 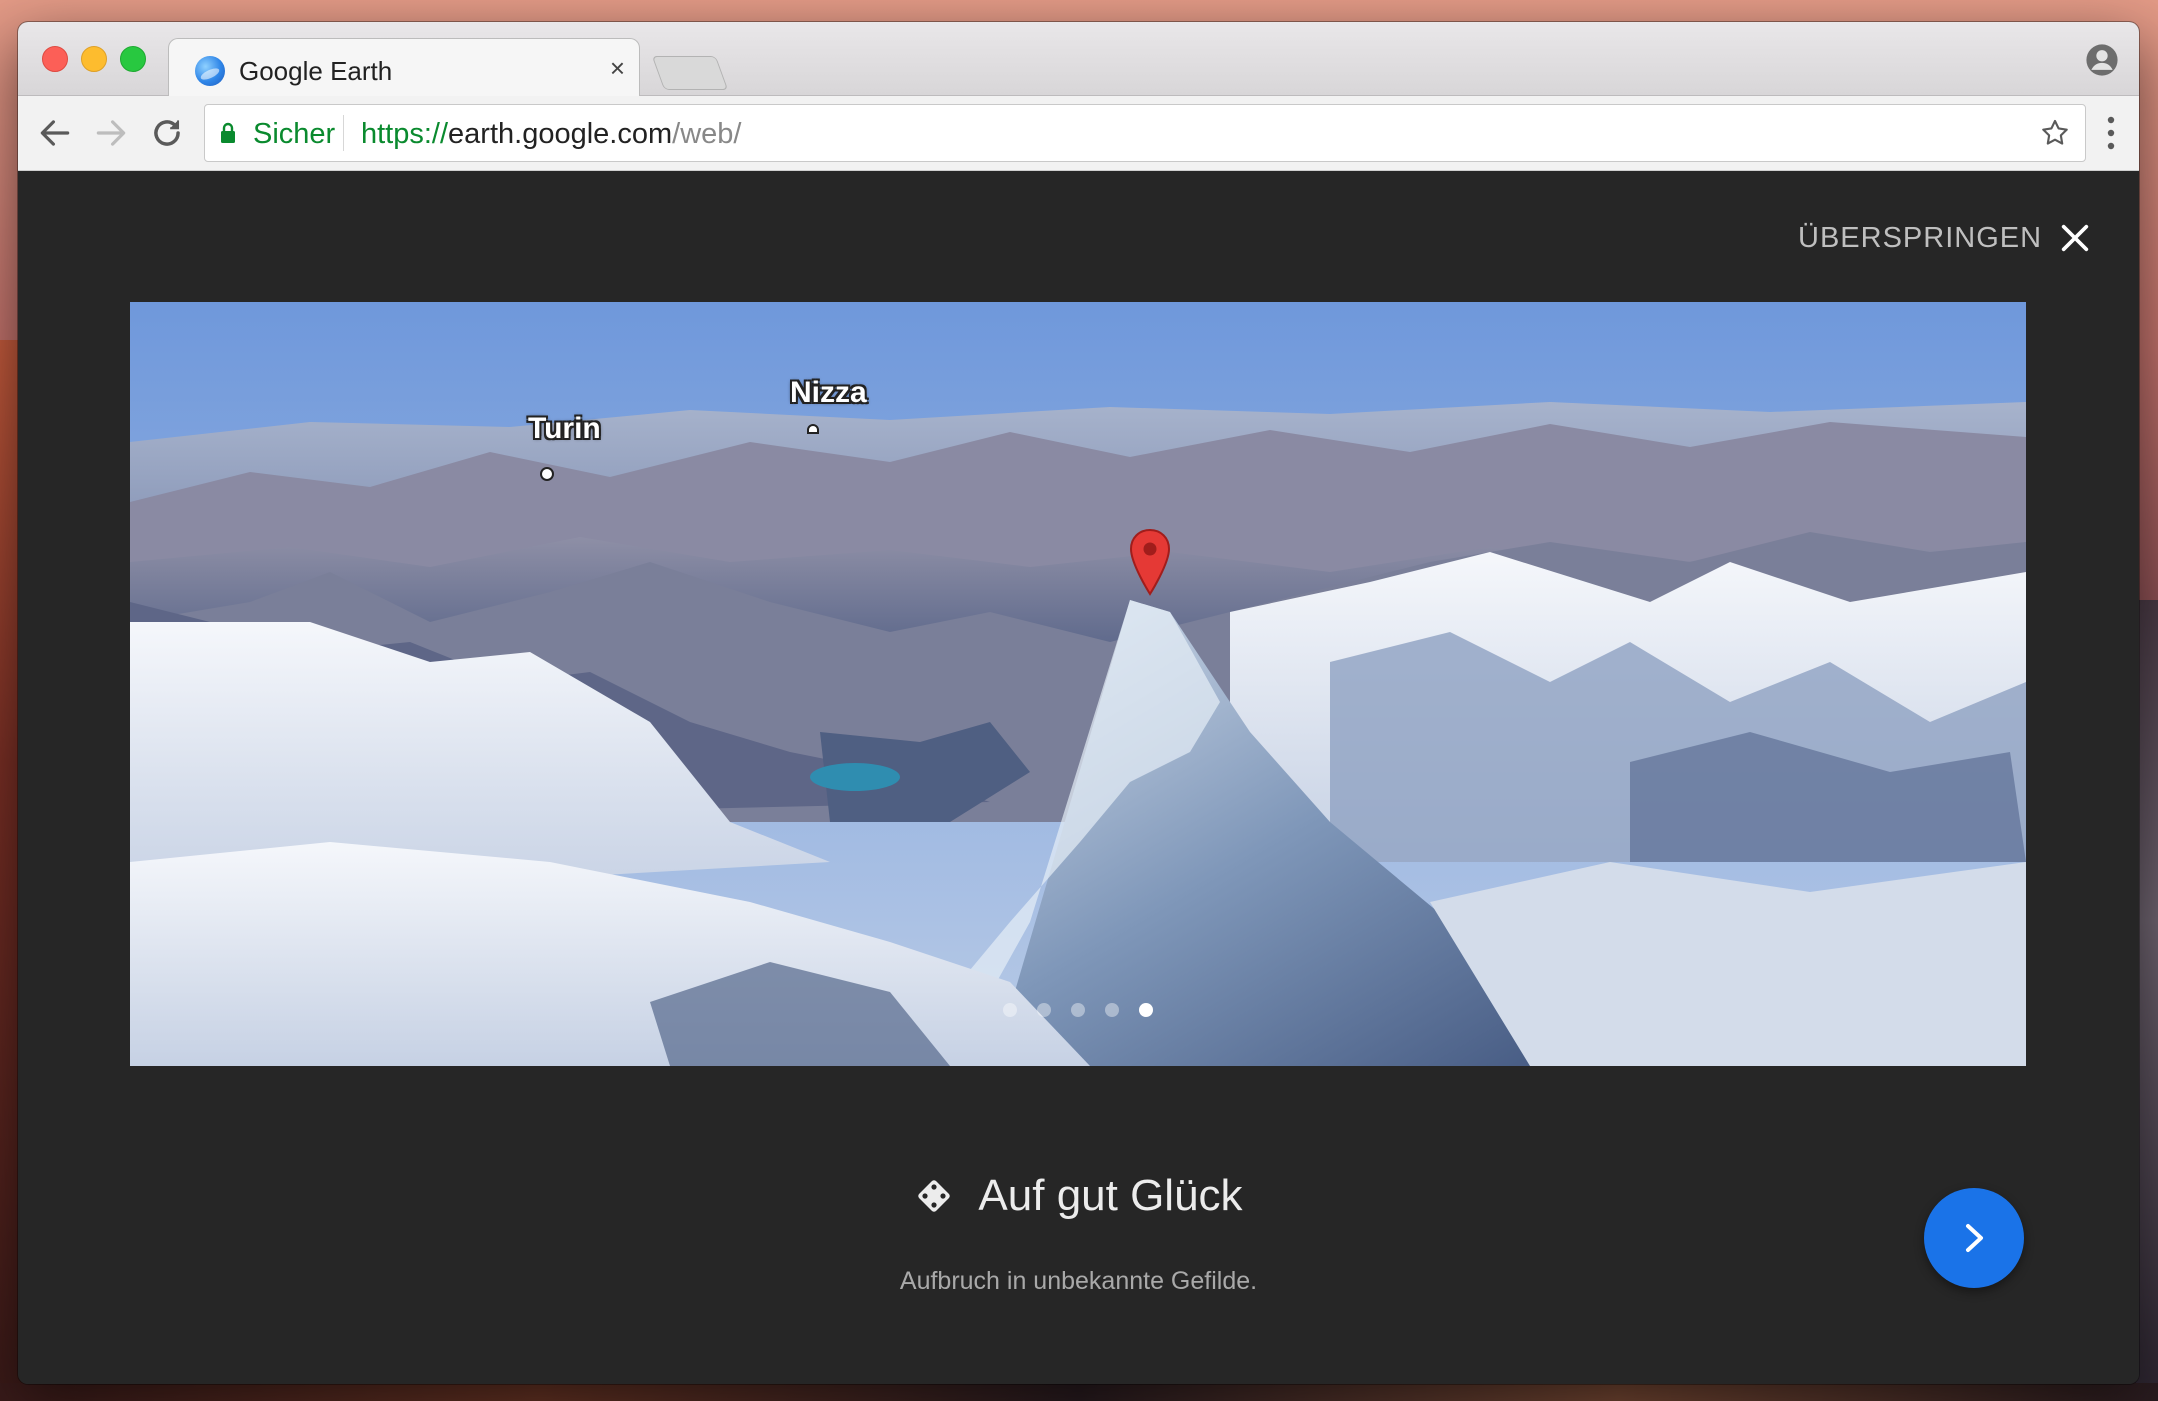 I want to click on new-tab-button, so click(x=690, y=73).